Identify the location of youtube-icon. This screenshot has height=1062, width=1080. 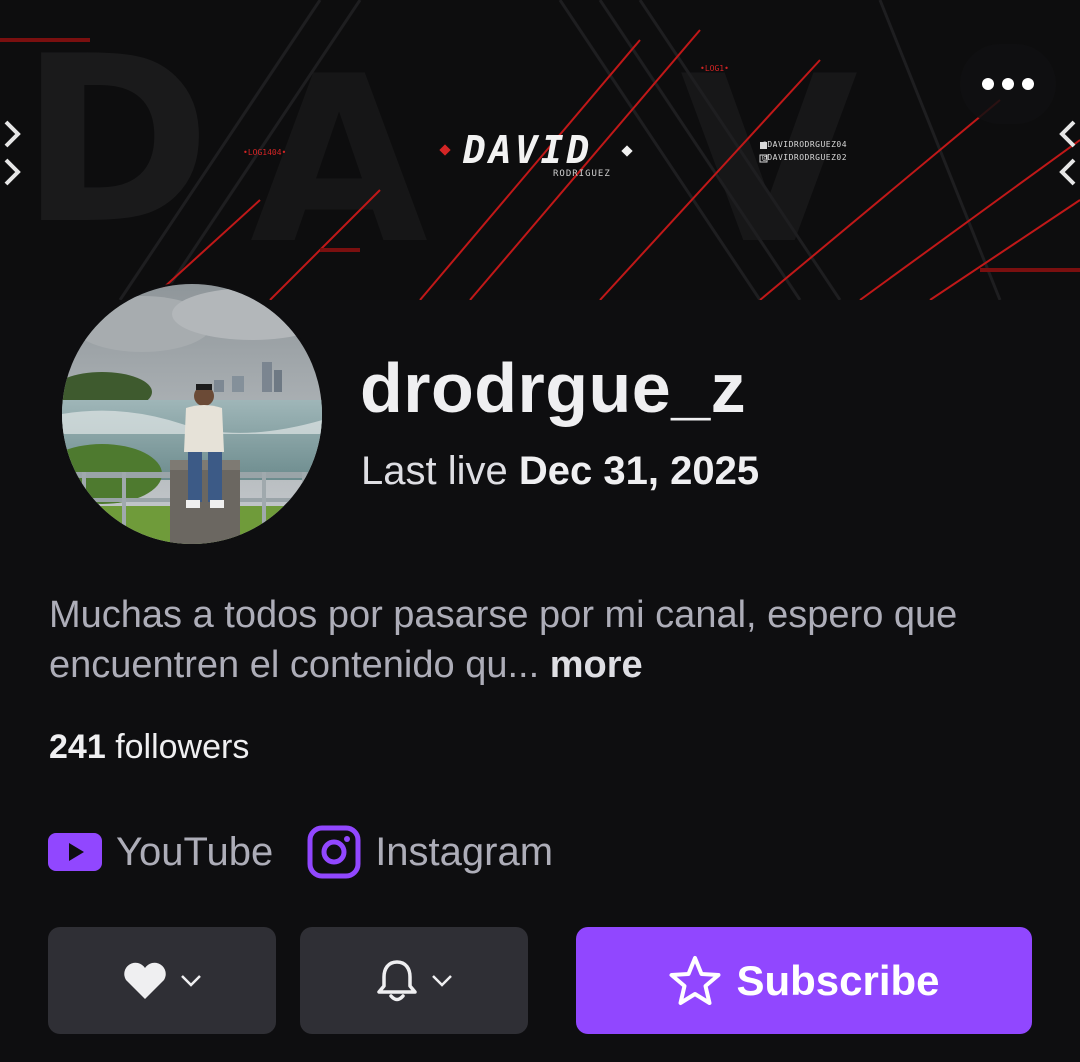
(75, 852).